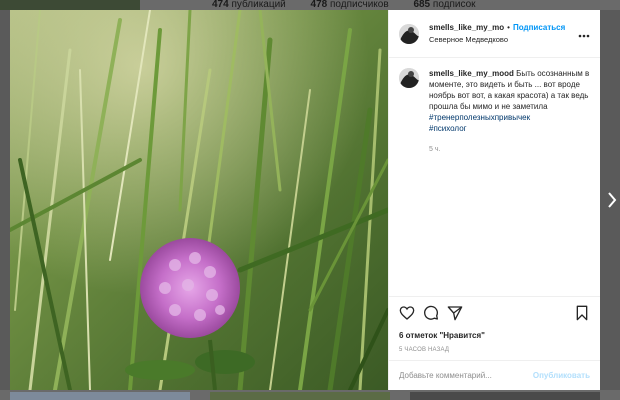 This screenshot has width=620, height=400. I want to click on action-bar, so click(494, 313).